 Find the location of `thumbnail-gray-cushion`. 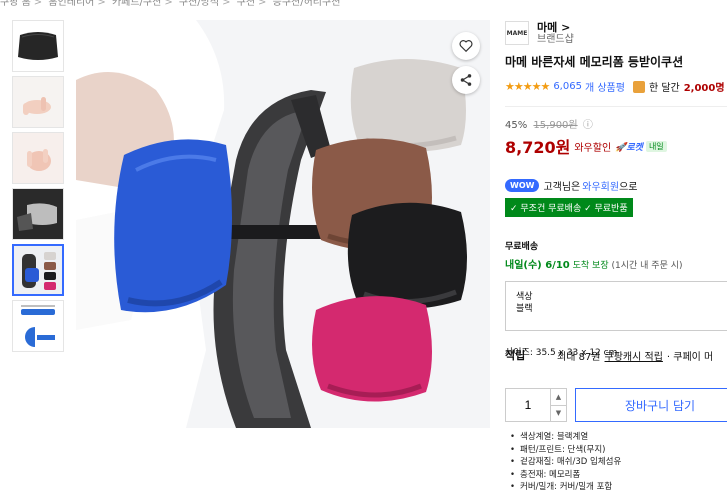

thumbnail-gray-cushion is located at coordinates (38, 214).